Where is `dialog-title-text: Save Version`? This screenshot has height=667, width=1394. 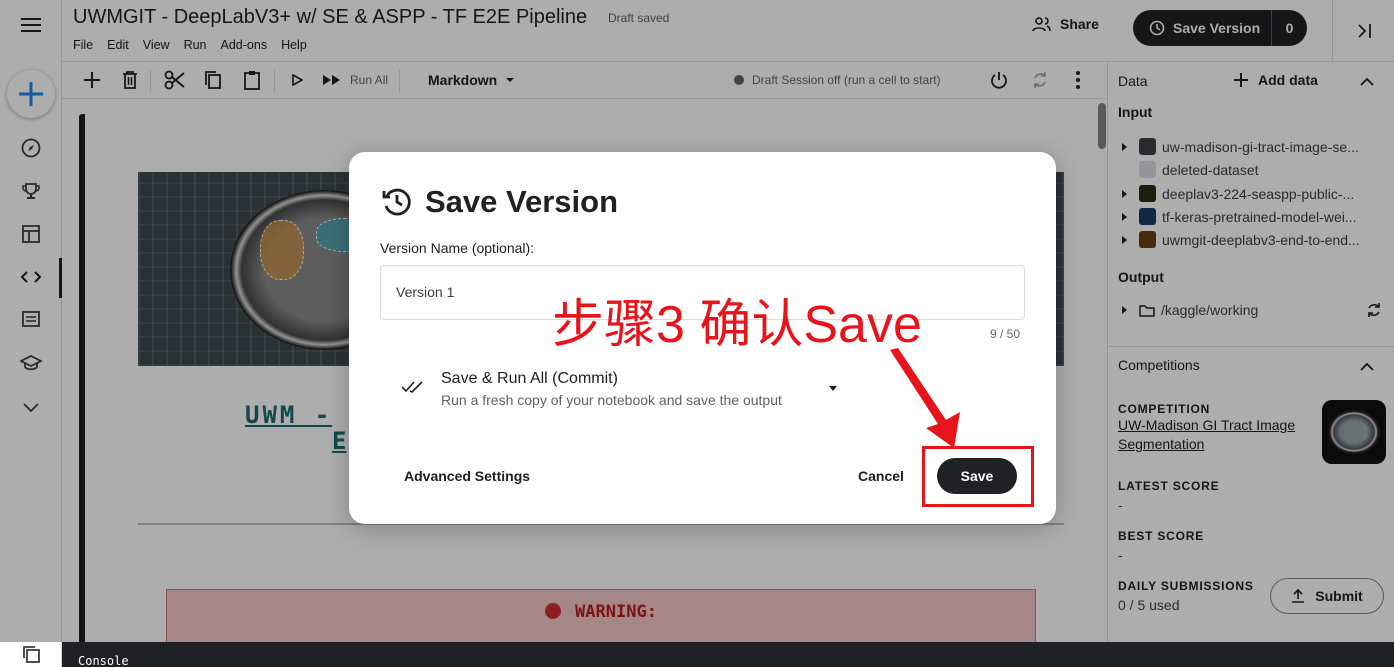 dialog-title-text: Save Version is located at coordinates (522, 201).